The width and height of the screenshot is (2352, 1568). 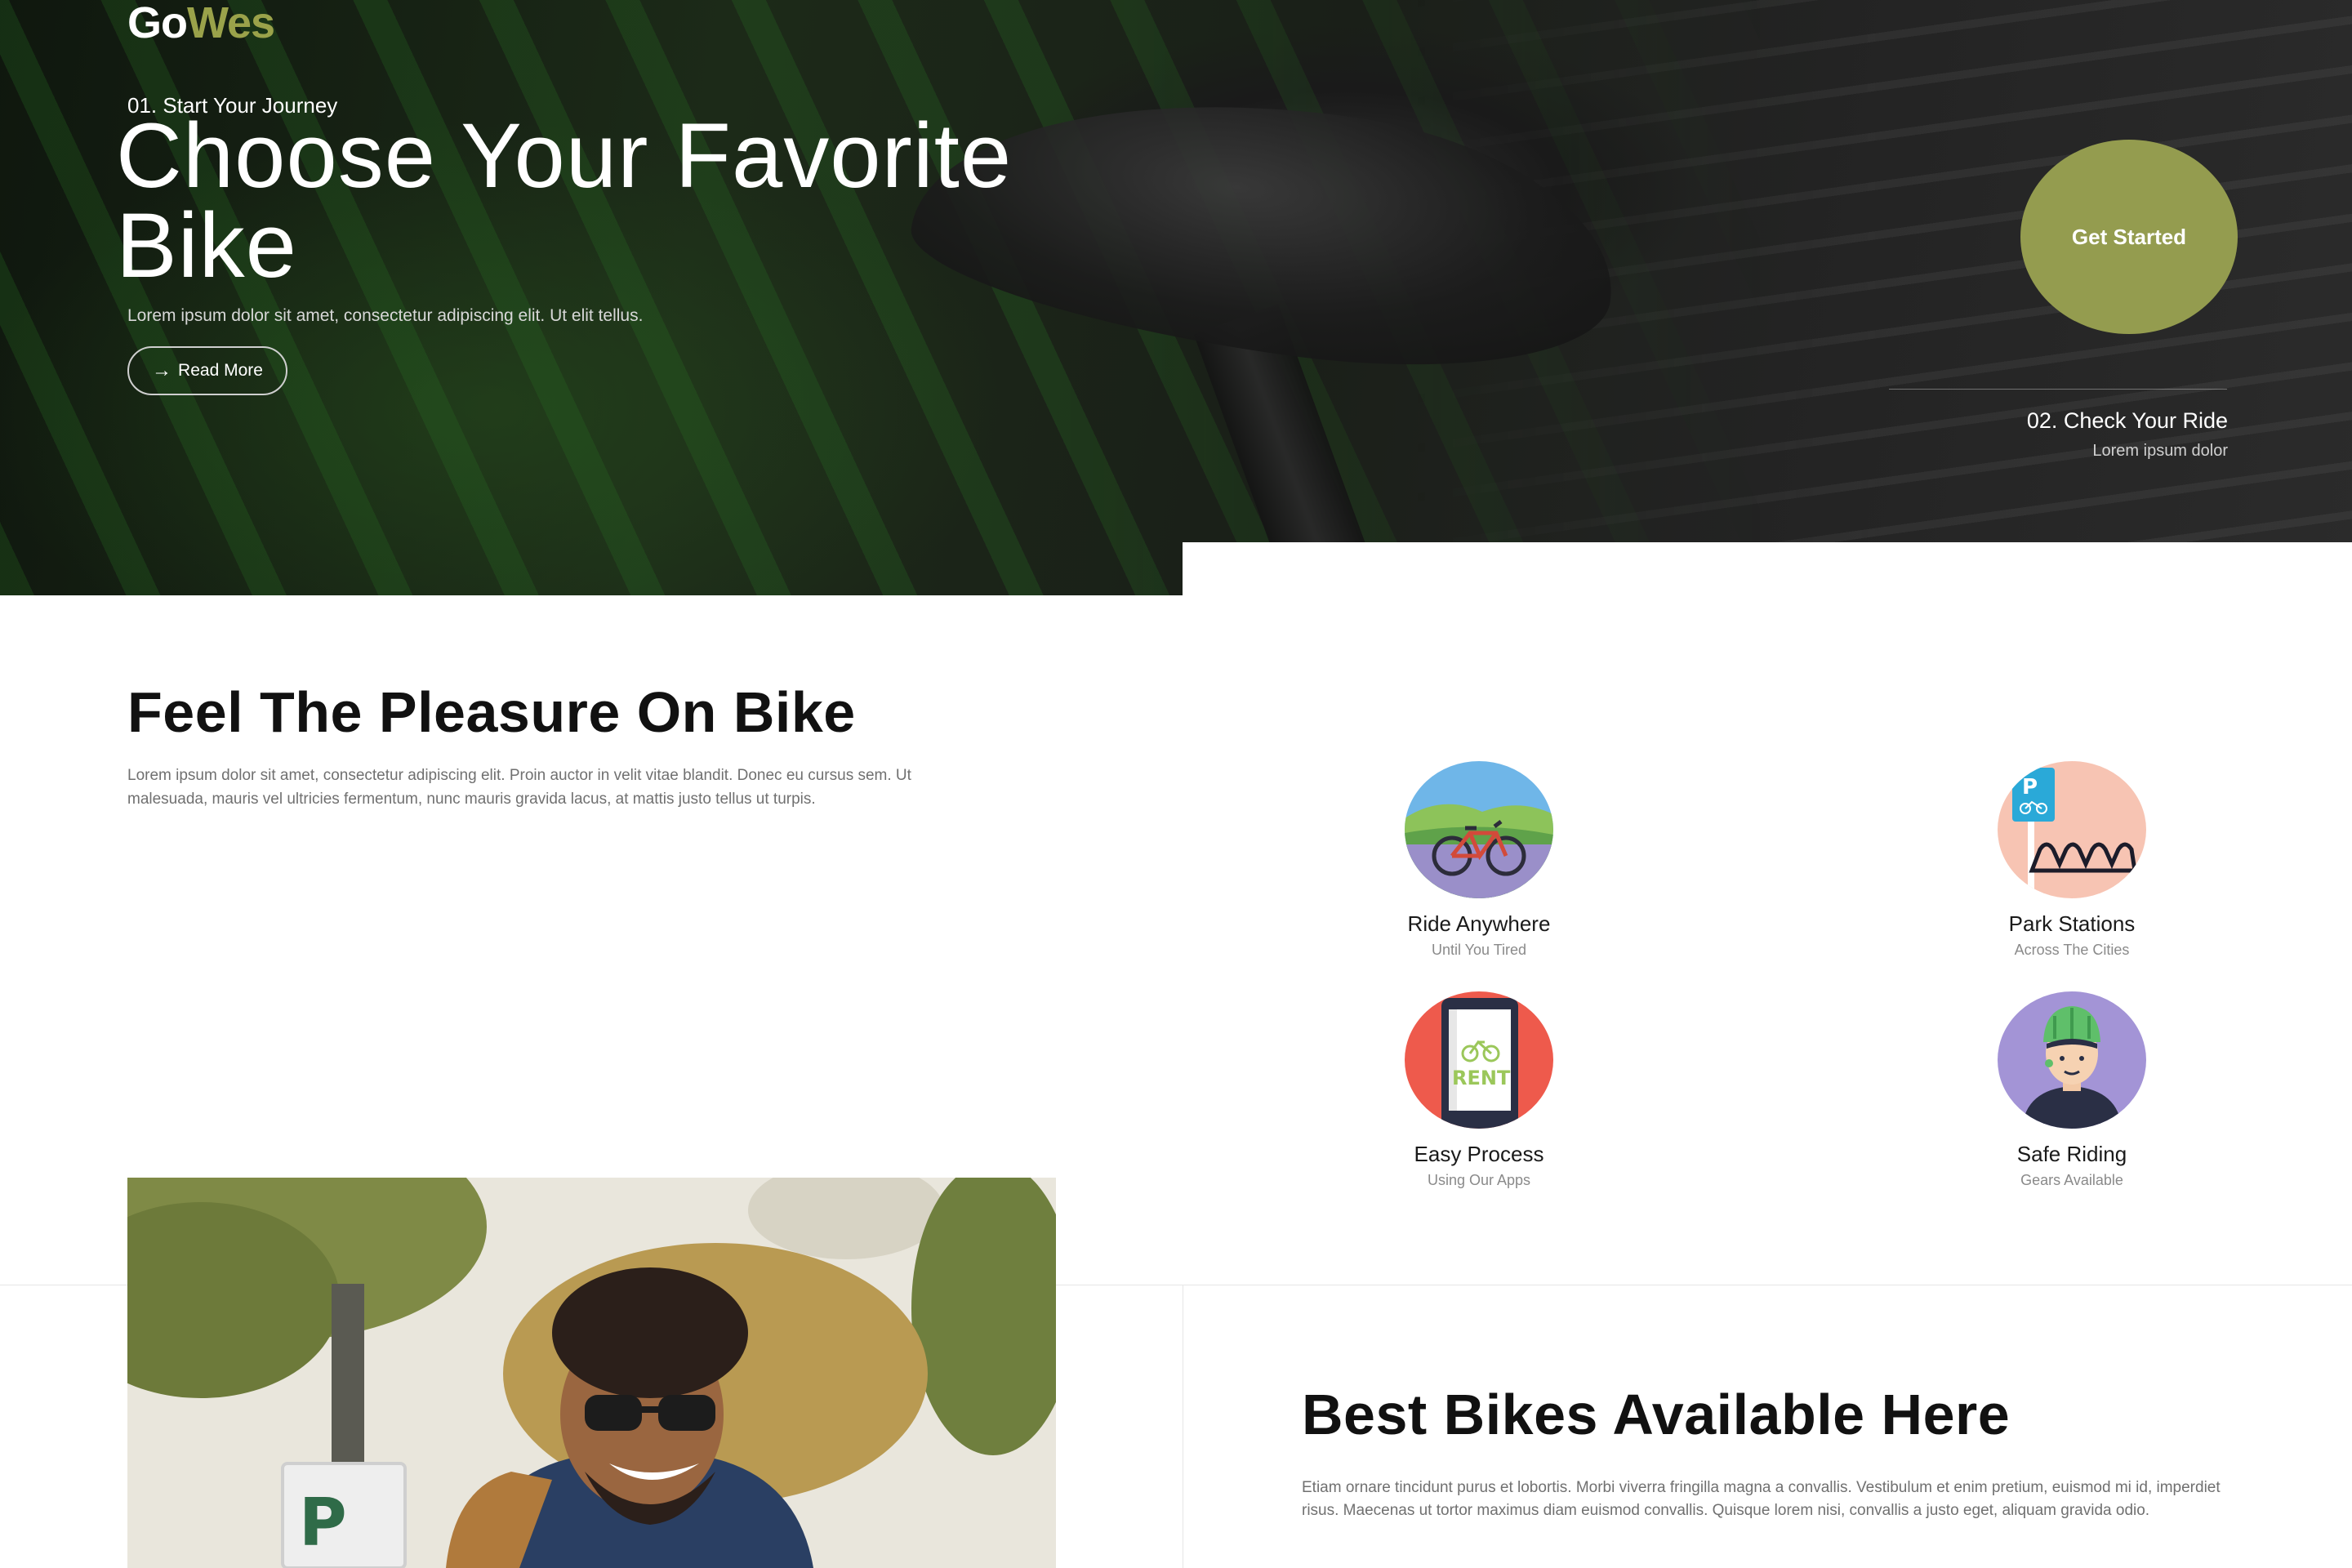 What do you see at coordinates (2072, 829) in the screenshot?
I see `parking-sign-icon: P` at bounding box center [2072, 829].